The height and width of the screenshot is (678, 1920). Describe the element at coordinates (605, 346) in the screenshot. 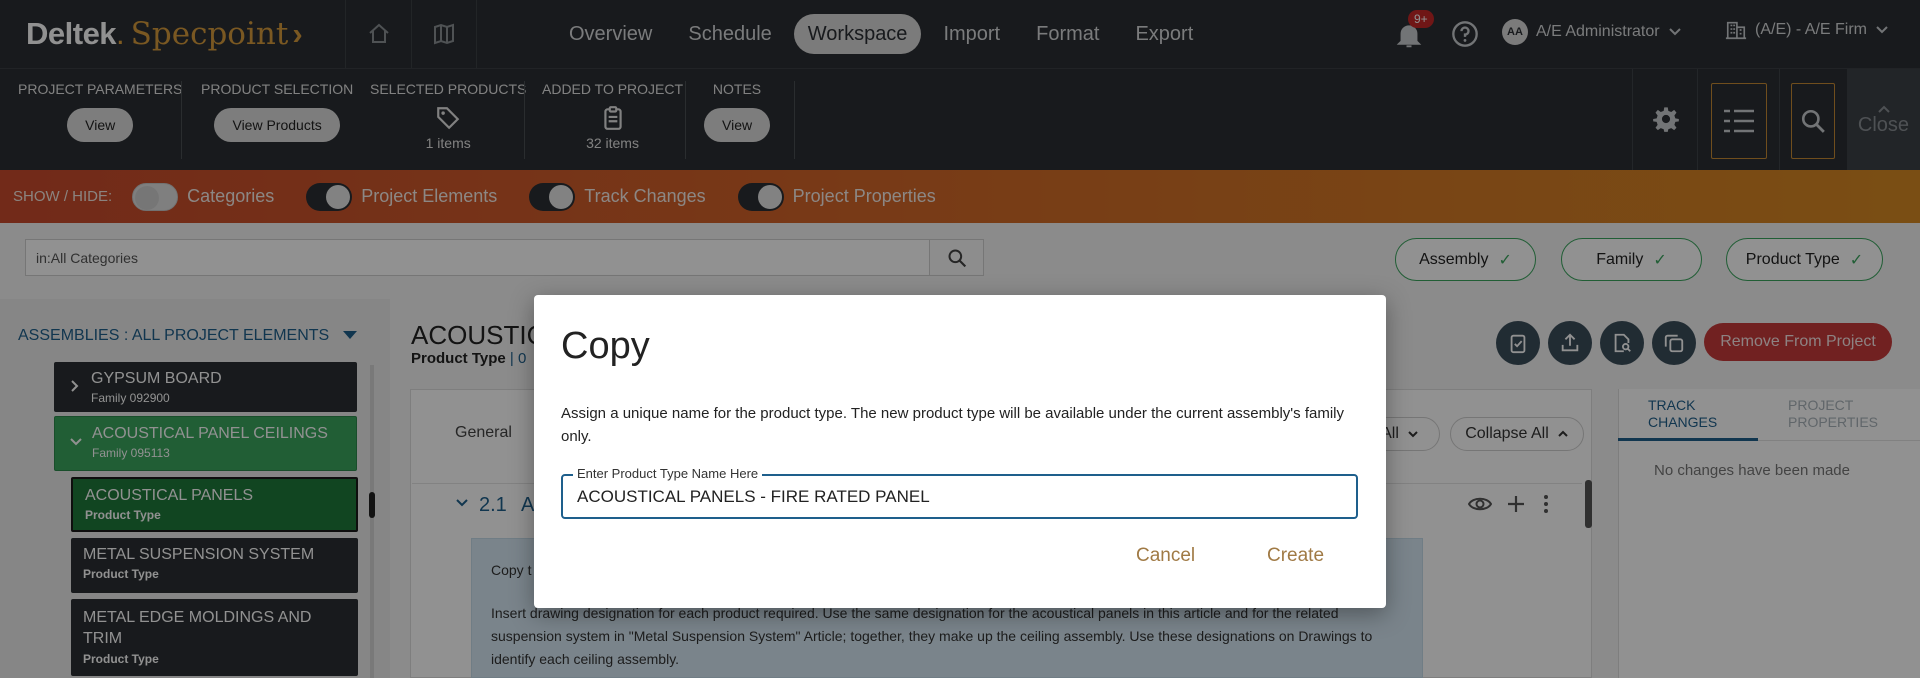

I see `dialog-title: Copy` at that location.